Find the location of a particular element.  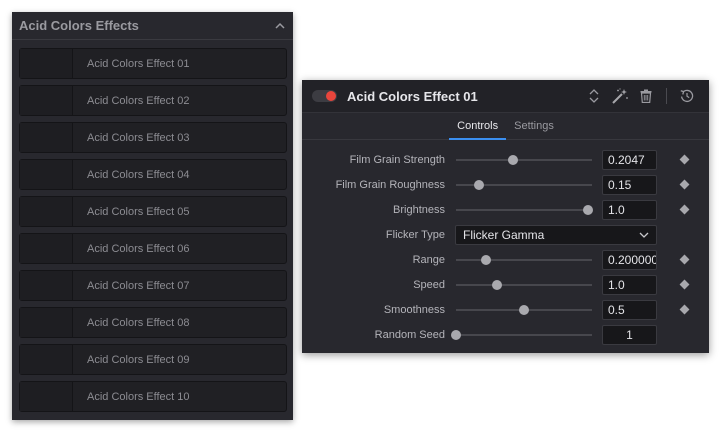

speed-input: 1.0 is located at coordinates (629, 285).